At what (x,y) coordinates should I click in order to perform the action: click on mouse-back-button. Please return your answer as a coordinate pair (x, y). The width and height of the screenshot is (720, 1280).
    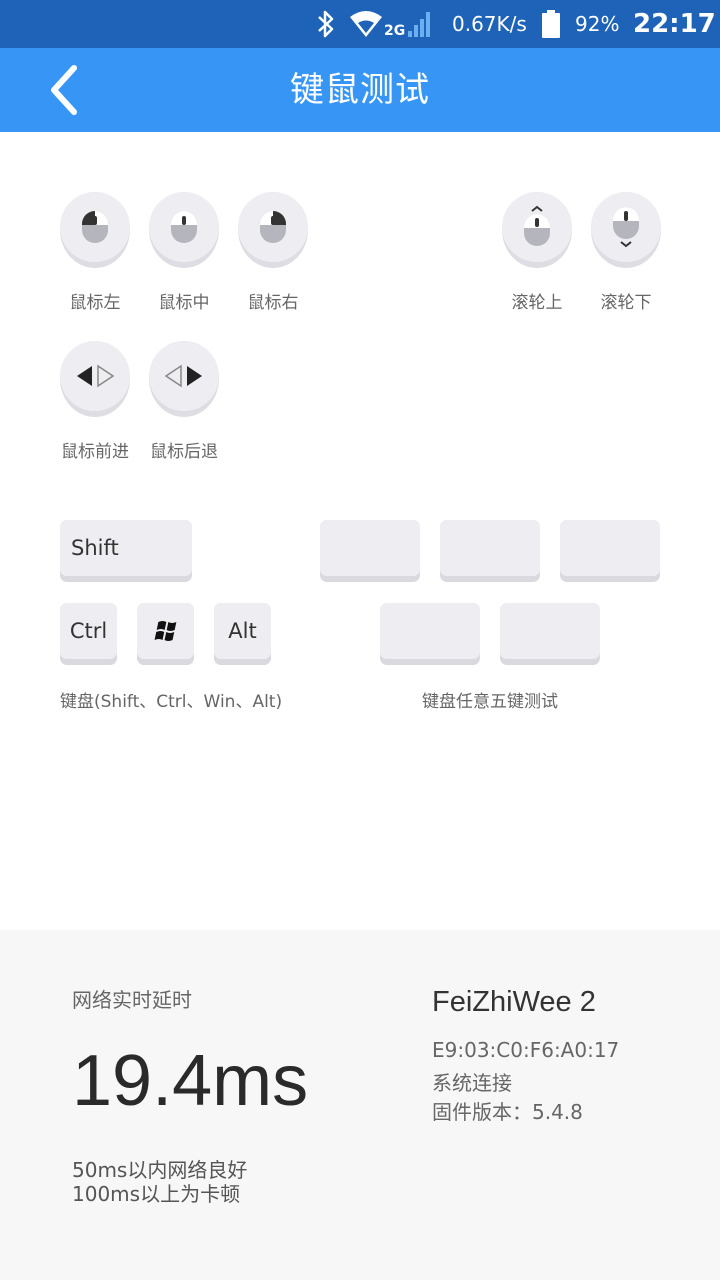
    Looking at the image, I should click on (184, 379).